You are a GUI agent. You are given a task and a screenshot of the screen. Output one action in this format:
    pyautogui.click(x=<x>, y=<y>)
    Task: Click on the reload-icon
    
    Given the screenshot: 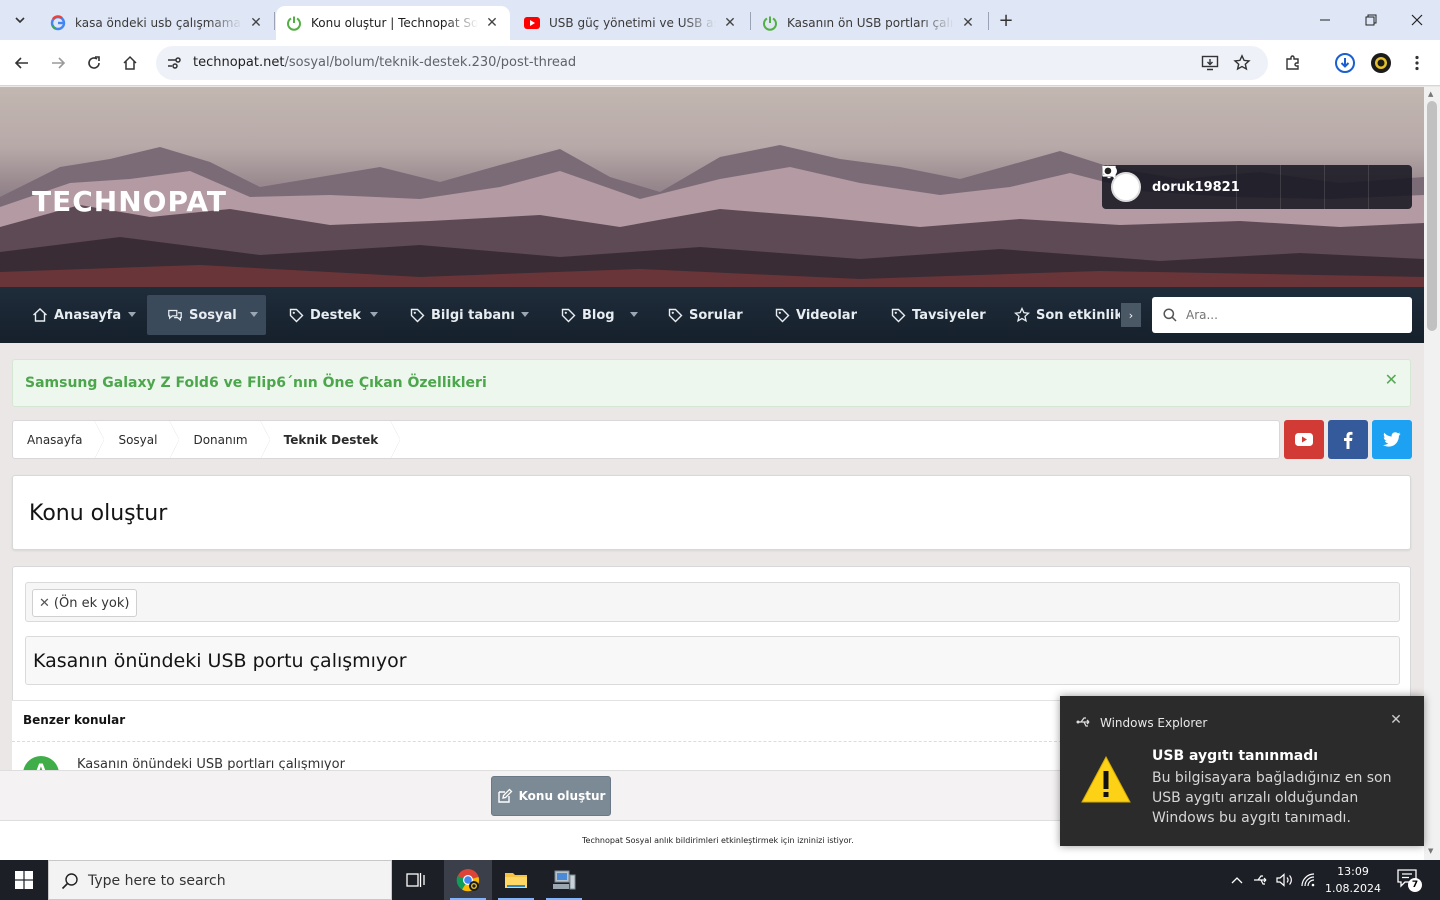 What is the action you would take?
    pyautogui.click(x=94, y=62)
    